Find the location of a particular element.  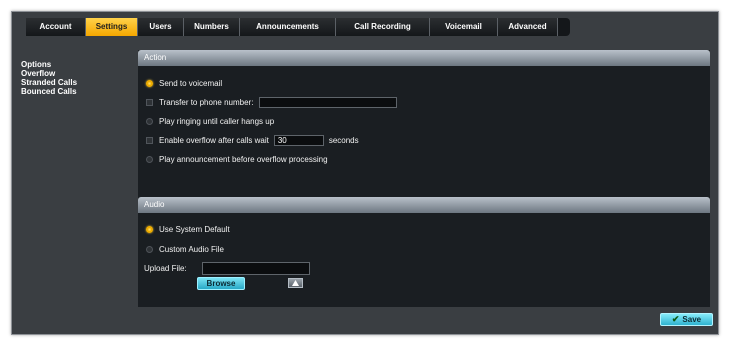

tabbar-end-cap is located at coordinates (564, 27).